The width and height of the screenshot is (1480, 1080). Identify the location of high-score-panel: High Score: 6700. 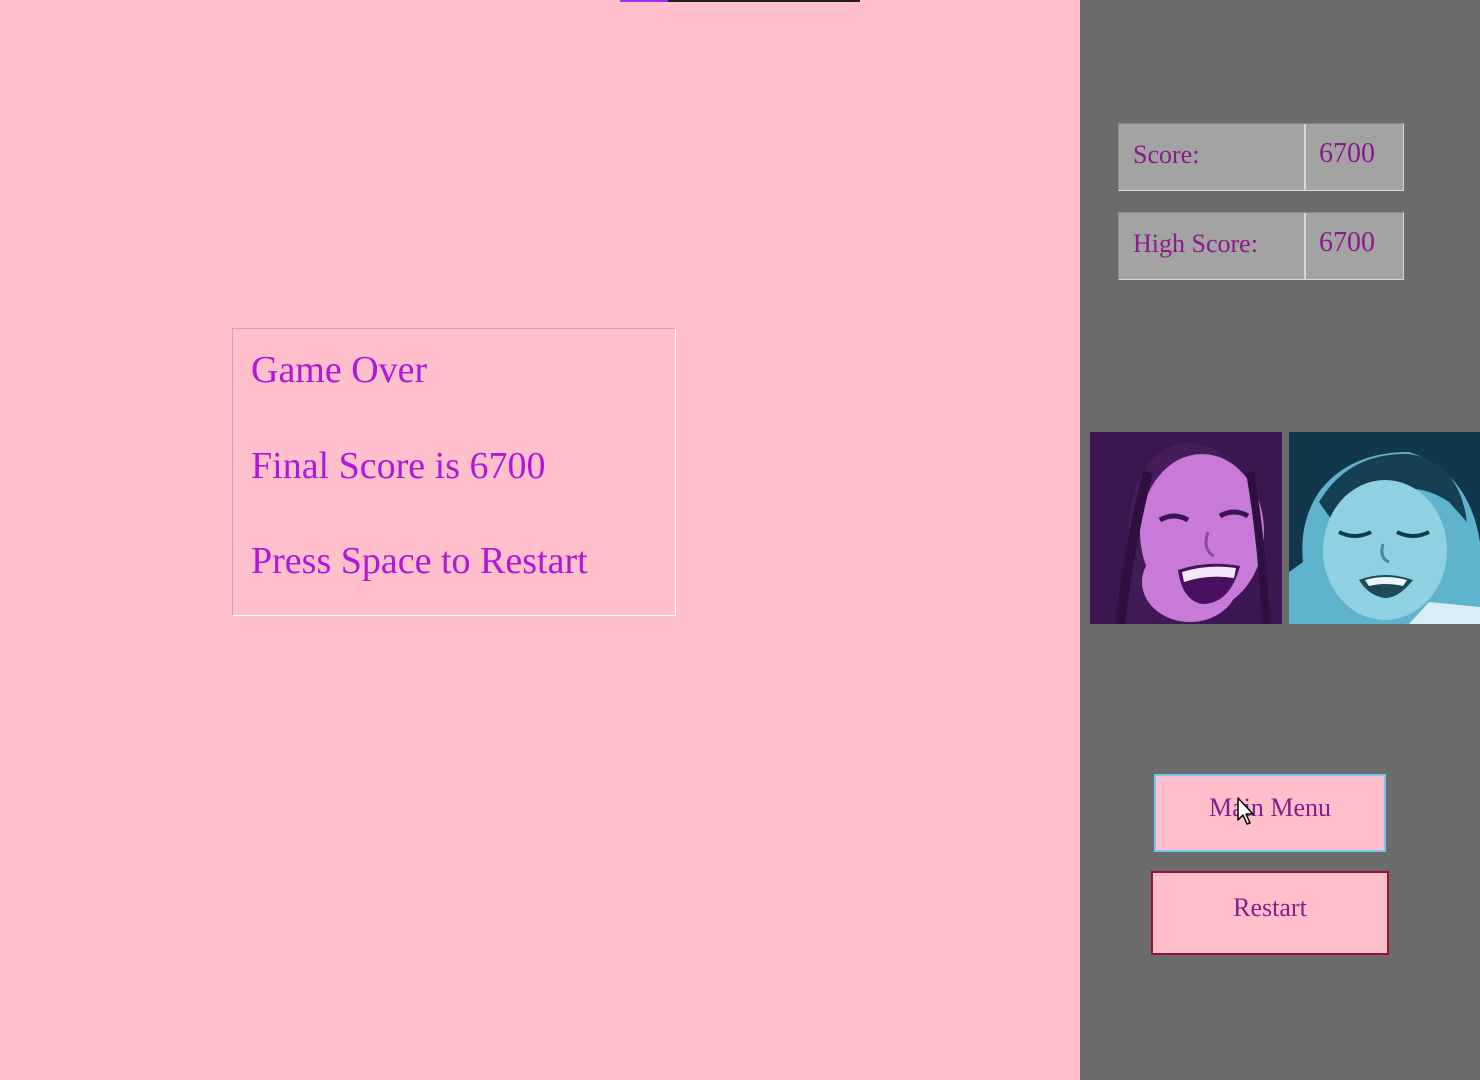
(1261, 246).